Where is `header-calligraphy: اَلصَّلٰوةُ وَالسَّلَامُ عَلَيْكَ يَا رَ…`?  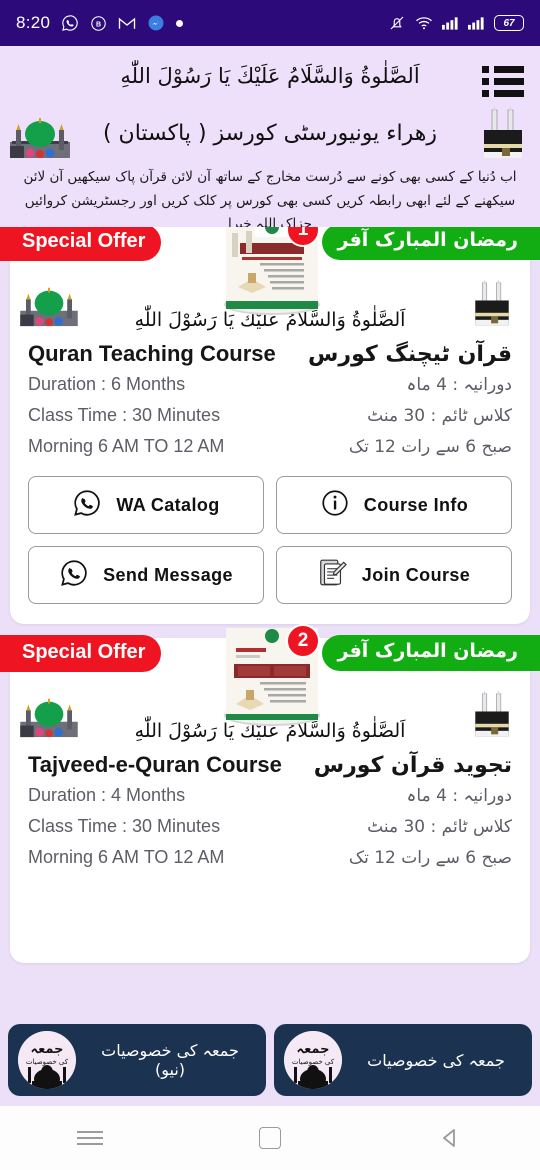
header-calligraphy: اَلصَّلٰوةُ وَالسَّلَامُ عَلَيْكَ يَا رَ… is located at coordinates (270, 76).